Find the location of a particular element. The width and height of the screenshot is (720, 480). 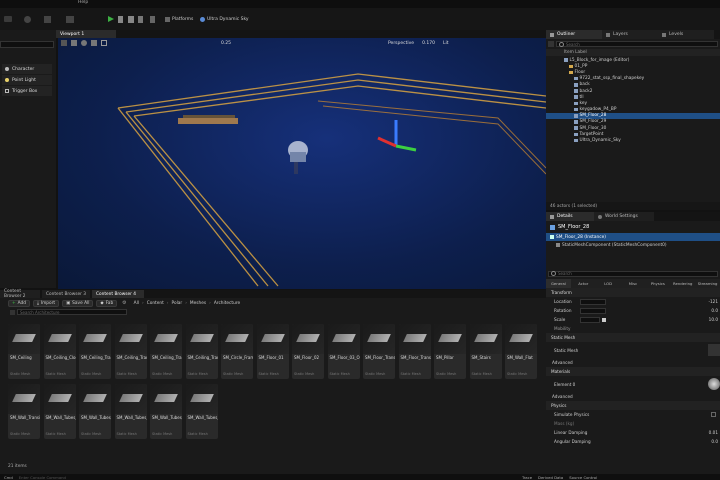

stop-icon is located at coordinates (131, 19).